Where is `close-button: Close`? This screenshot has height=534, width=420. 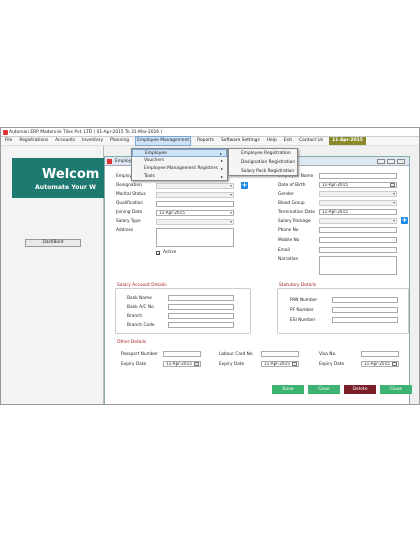
close-button: Close is located at coordinates (396, 389).